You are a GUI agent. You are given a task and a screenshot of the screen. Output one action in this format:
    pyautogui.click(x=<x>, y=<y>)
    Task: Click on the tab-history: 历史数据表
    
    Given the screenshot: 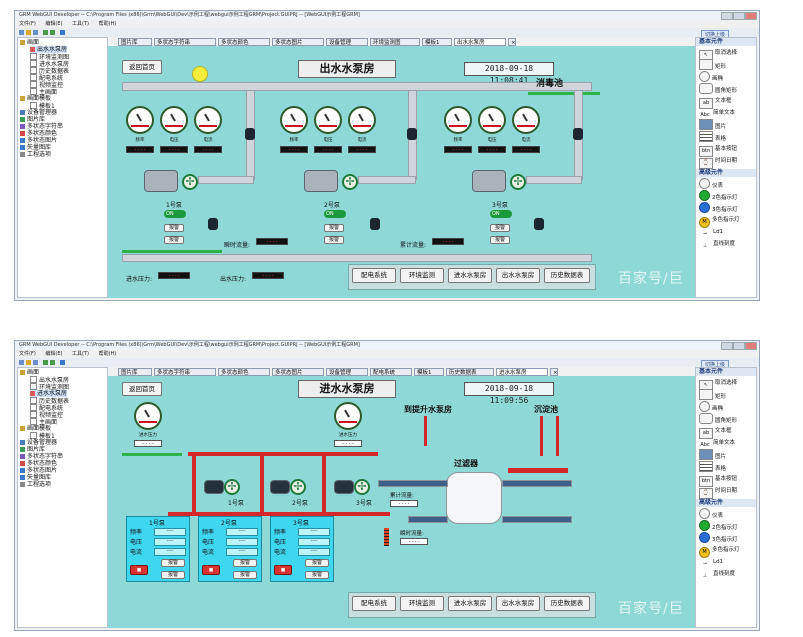 What is the action you would take?
    pyautogui.click(x=470, y=372)
    